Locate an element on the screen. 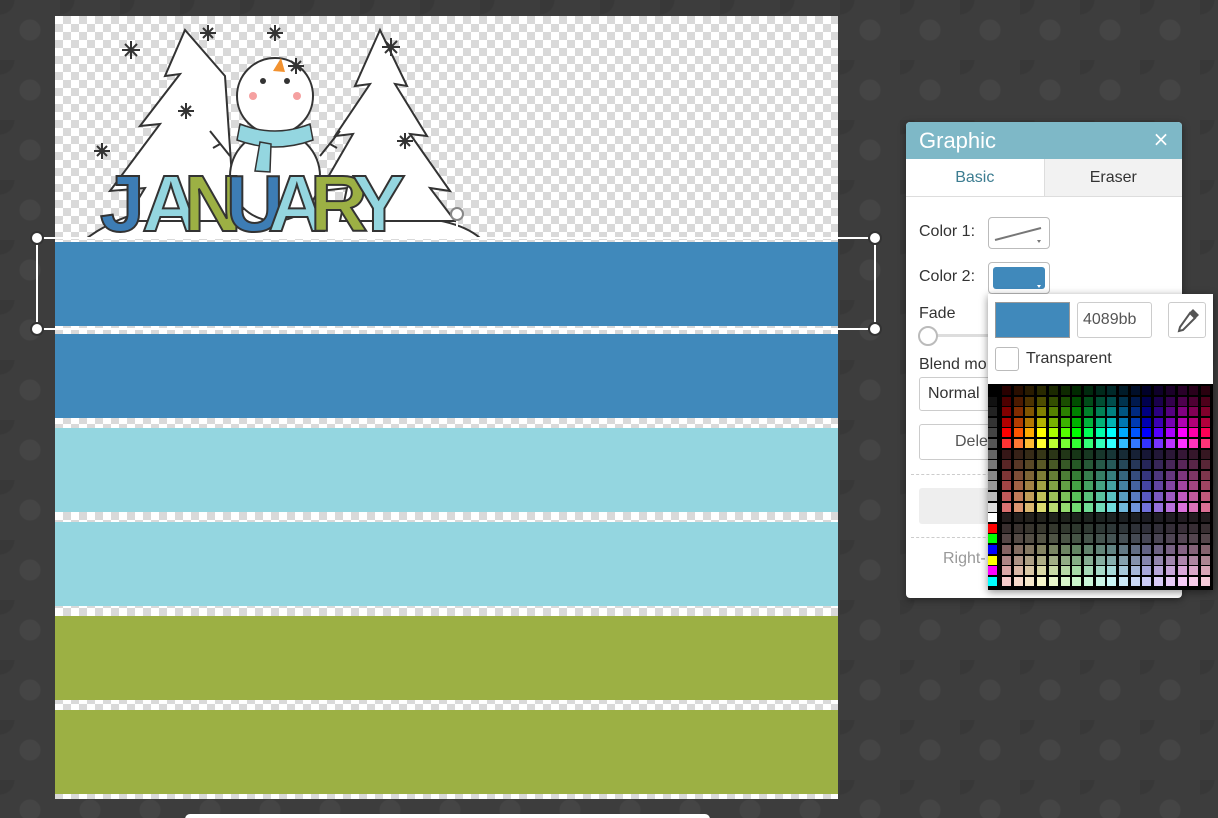 The height and width of the screenshot is (818, 1218). hex-color-input is located at coordinates (1114, 320).